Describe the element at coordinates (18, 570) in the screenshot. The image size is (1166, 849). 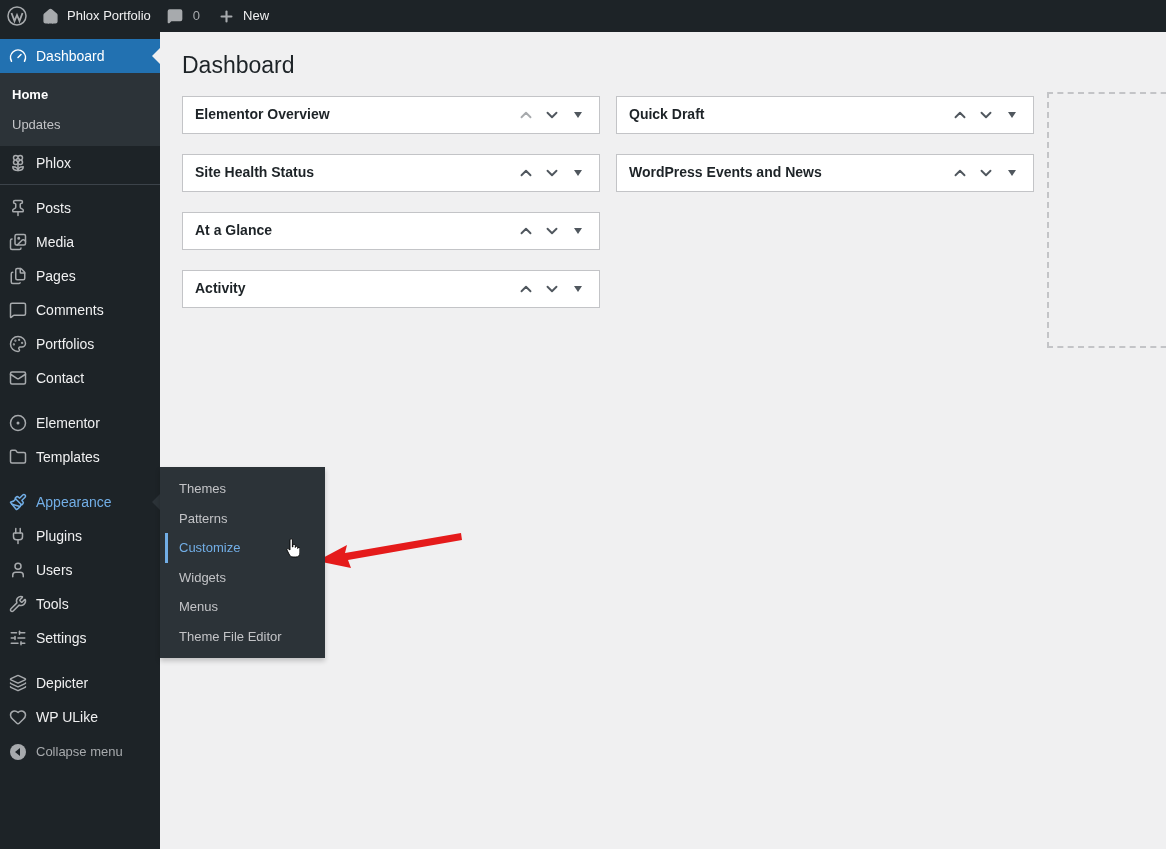
I see `person-icon` at that location.